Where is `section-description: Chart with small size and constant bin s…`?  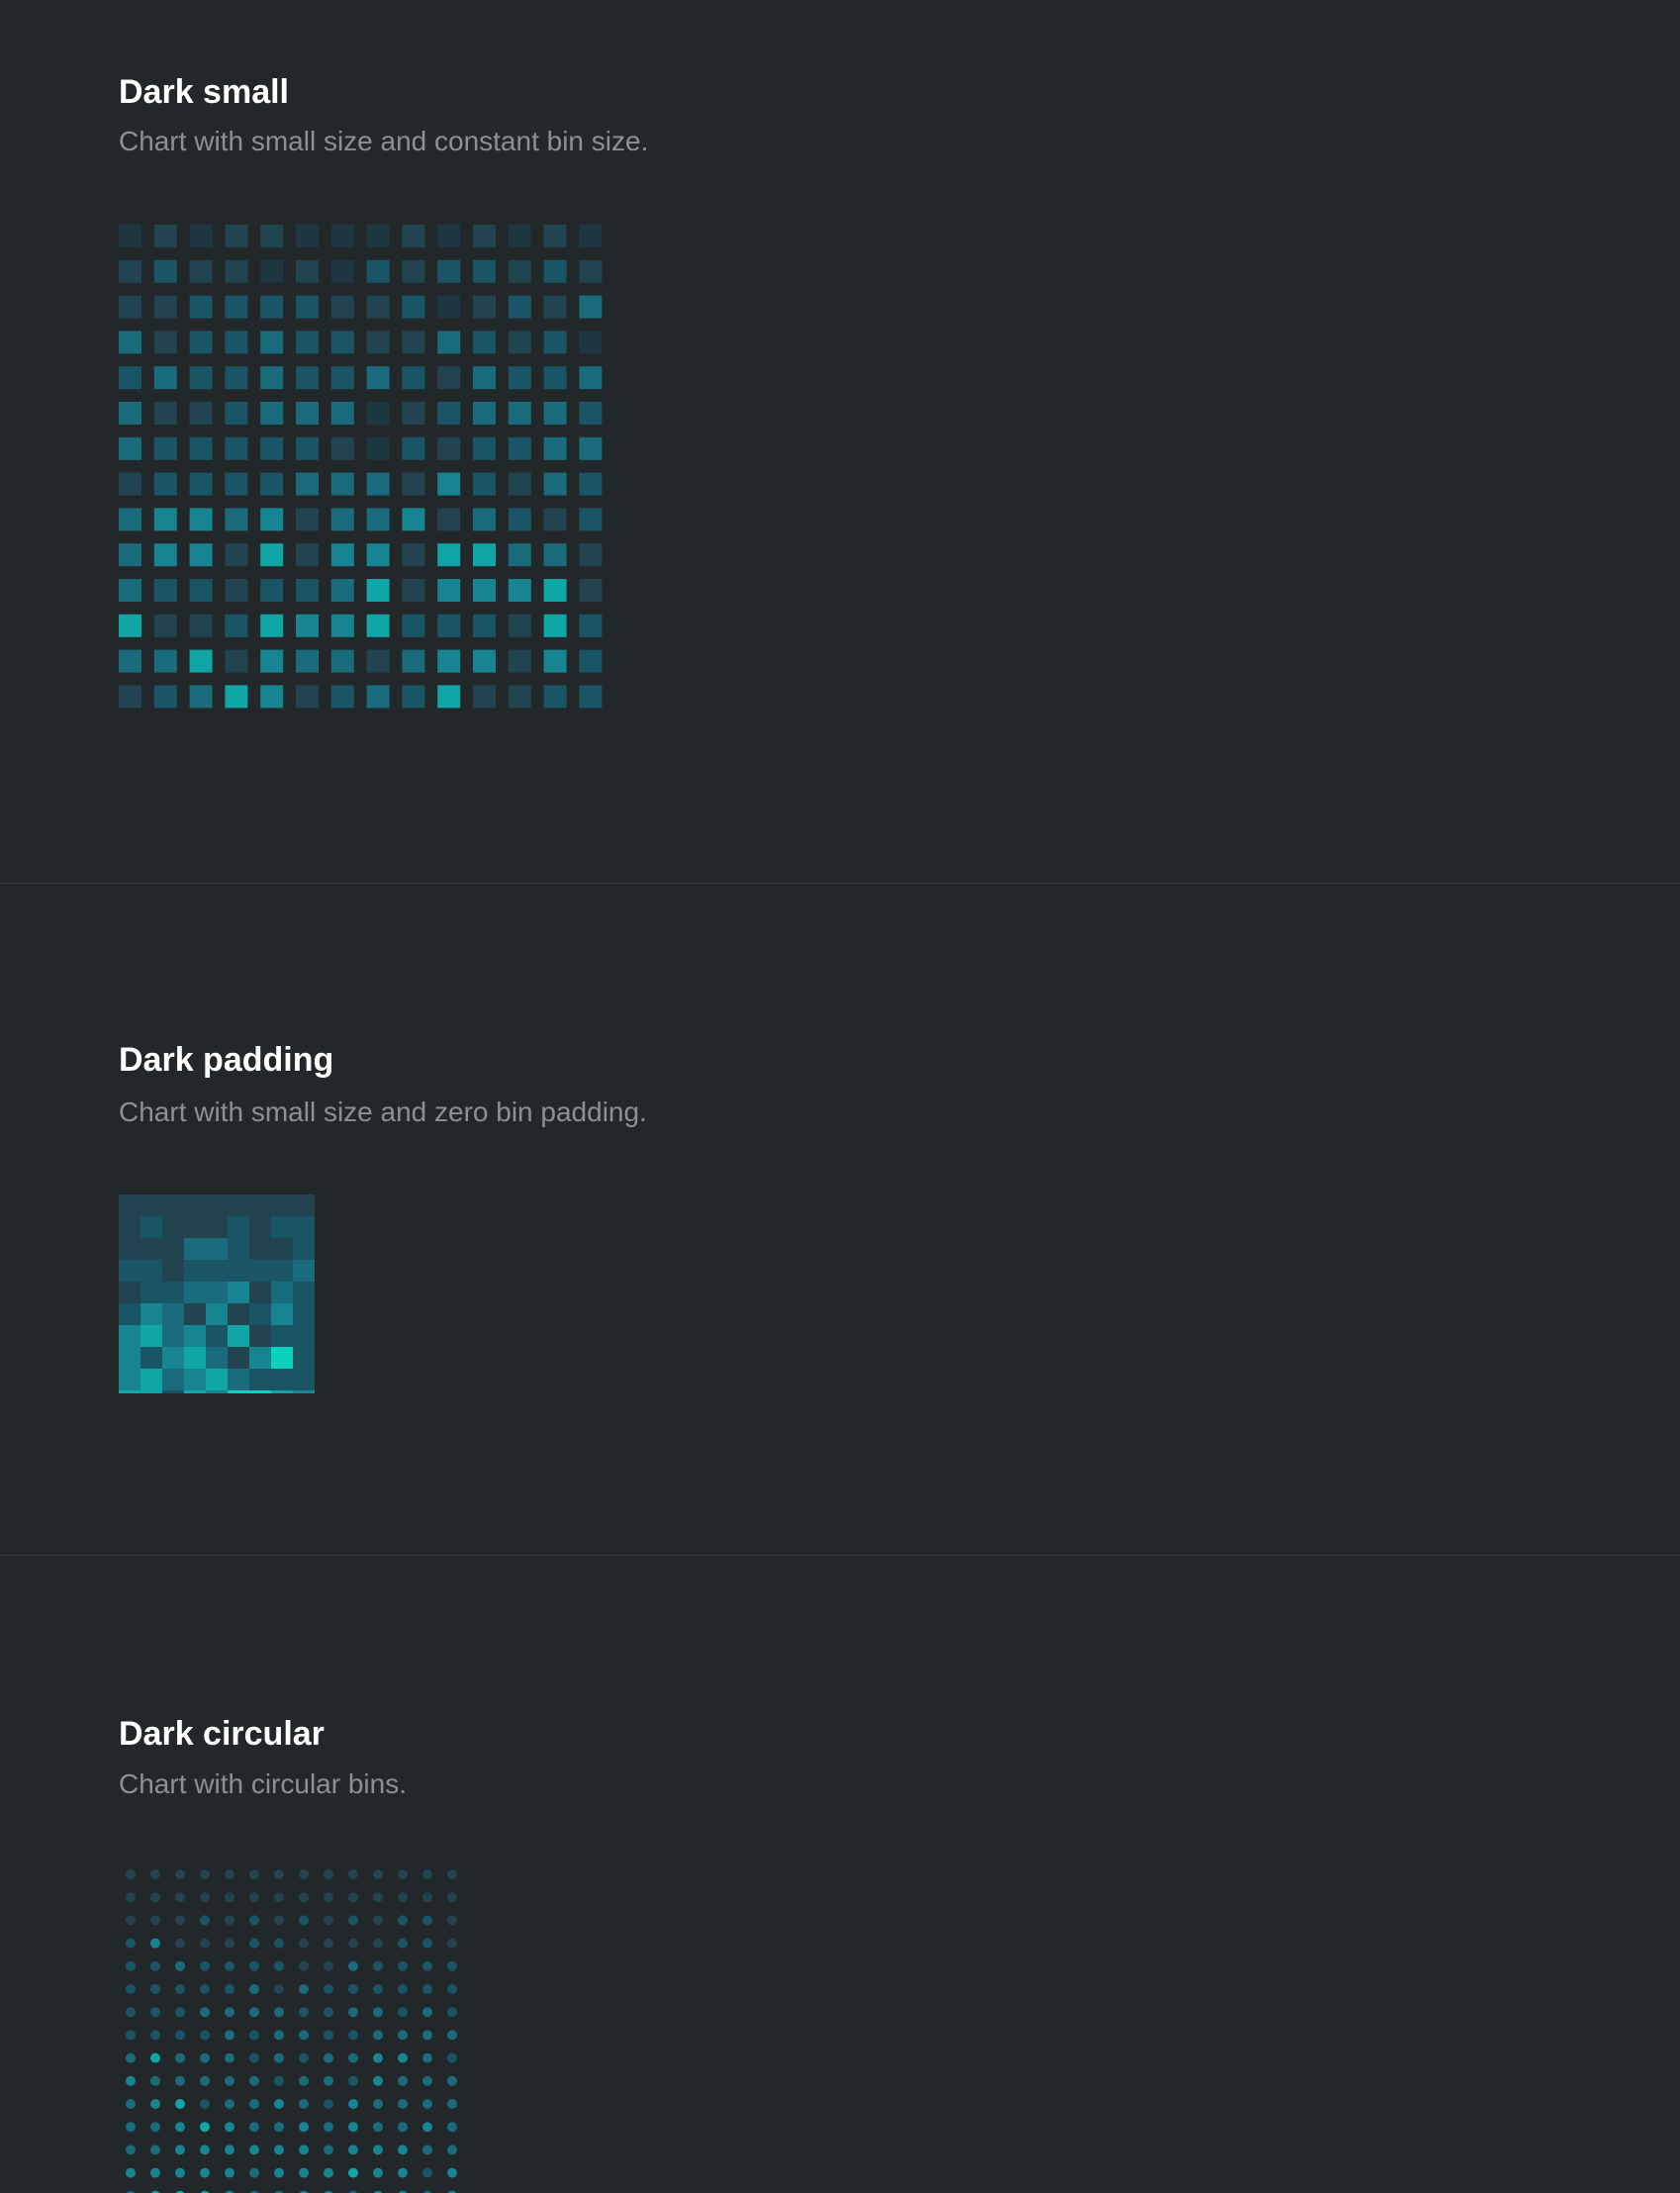
section-description: Chart with small size and constant bin s… is located at coordinates (384, 141).